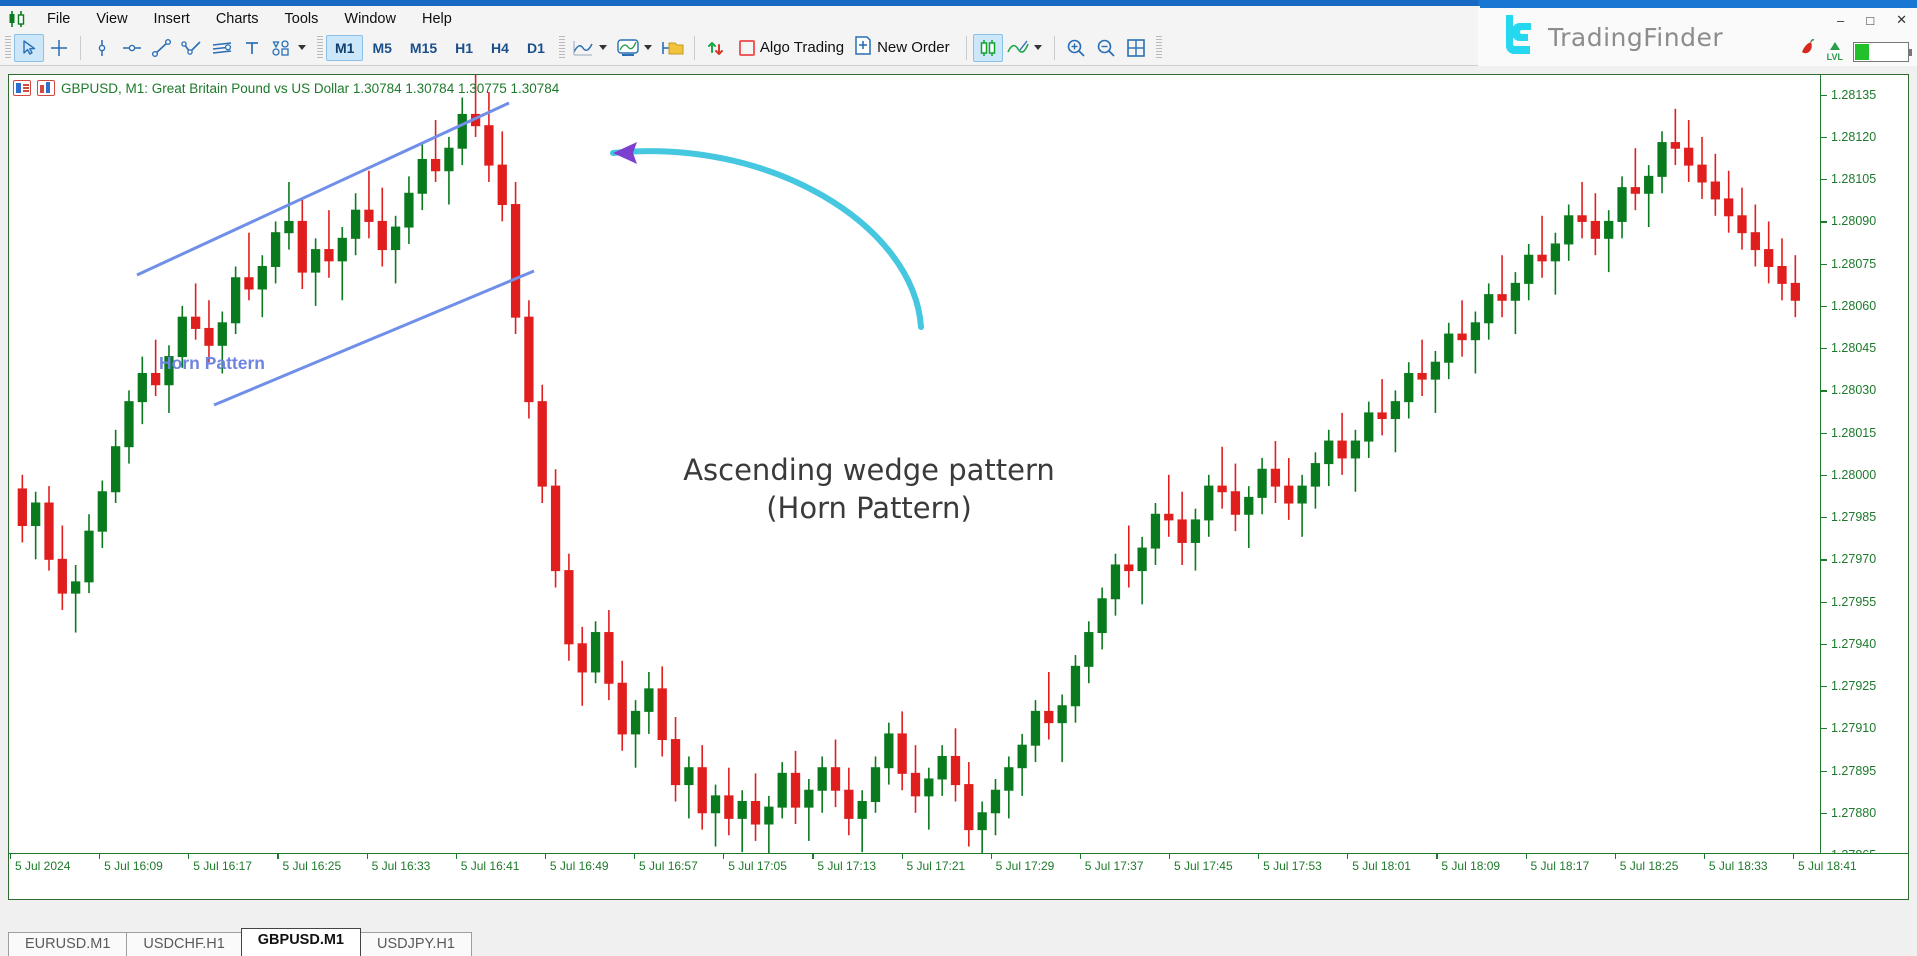  I want to click on price-axis-tick: 1.28015, so click(1848, 433).